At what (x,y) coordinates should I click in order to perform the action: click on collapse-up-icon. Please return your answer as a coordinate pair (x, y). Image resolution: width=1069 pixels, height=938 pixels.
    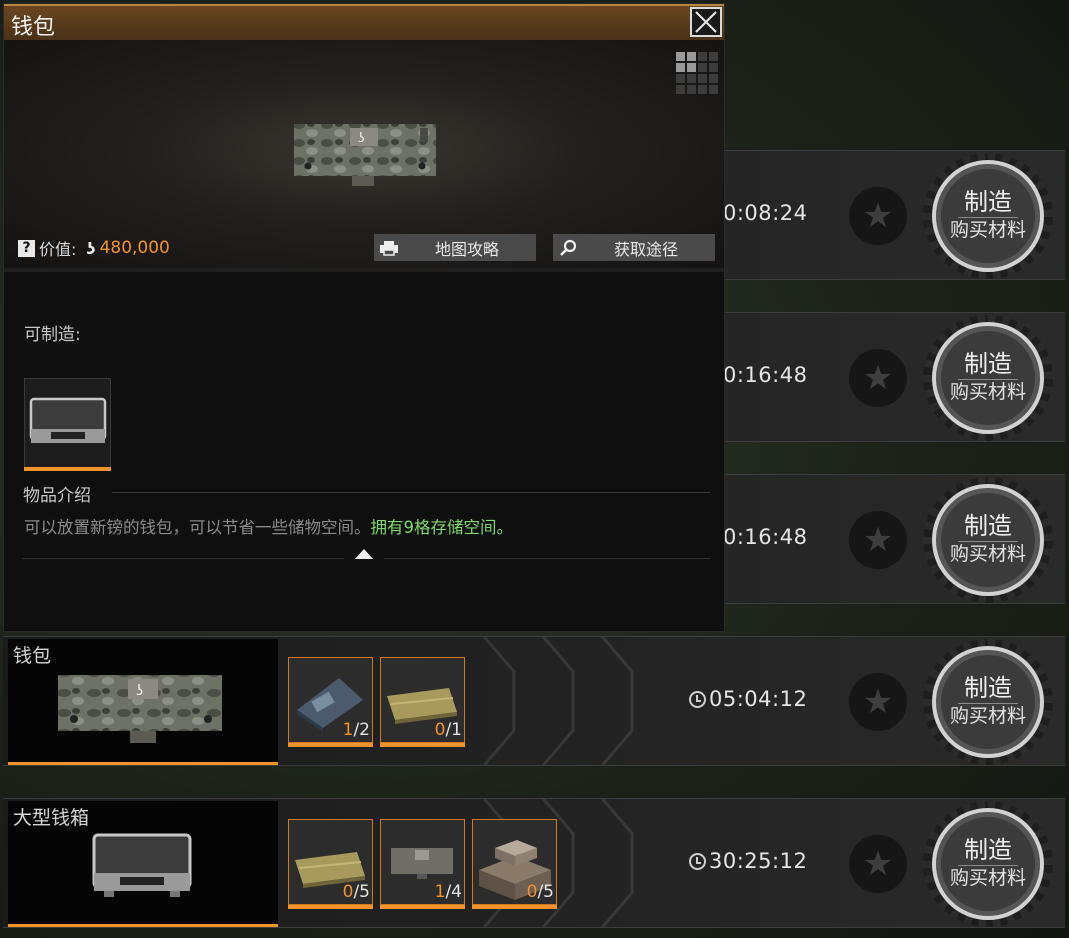
    Looking at the image, I should click on (364, 554).